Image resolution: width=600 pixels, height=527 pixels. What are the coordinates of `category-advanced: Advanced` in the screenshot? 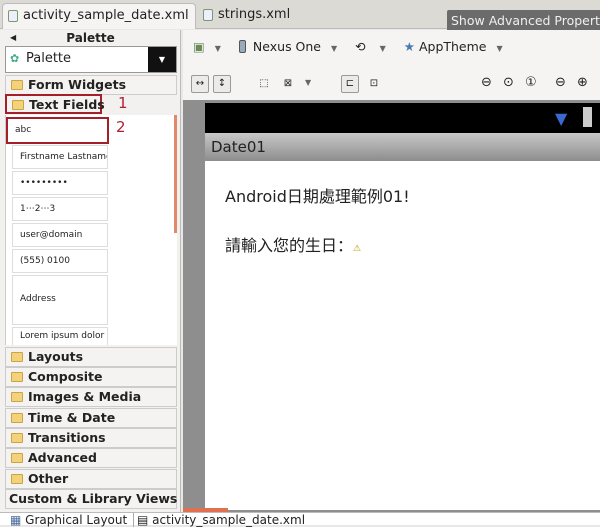 It's located at (91, 458).